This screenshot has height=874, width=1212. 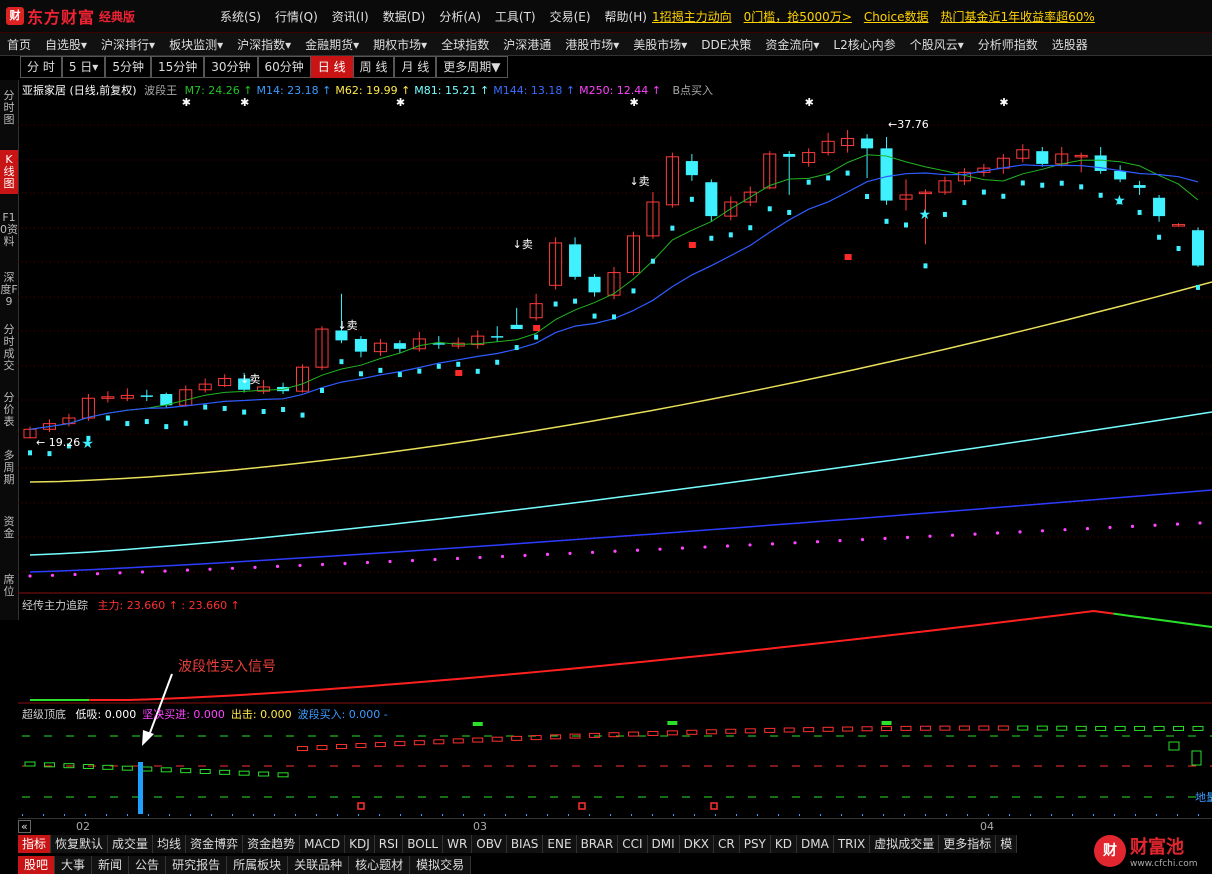 I want to click on indicator-tab-6: MACD, so click(x=323, y=844).